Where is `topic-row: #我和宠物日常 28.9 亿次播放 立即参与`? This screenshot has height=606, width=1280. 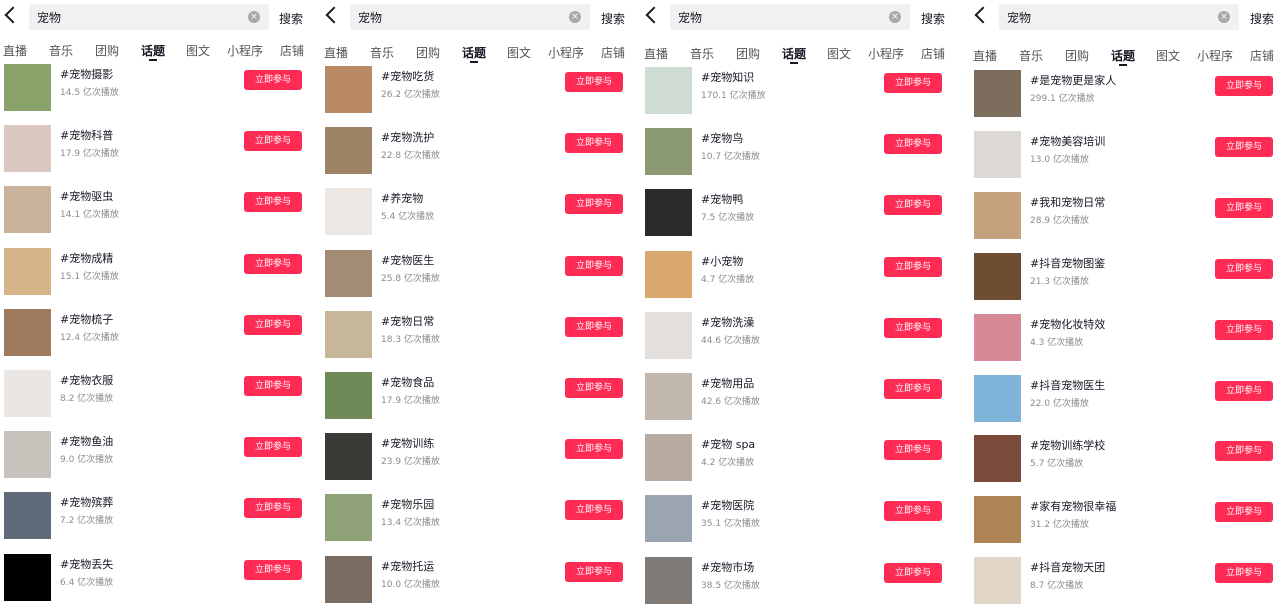 topic-row: #我和宠物日常 28.9 亿次播放 立即参与 is located at coordinates (1125, 222).